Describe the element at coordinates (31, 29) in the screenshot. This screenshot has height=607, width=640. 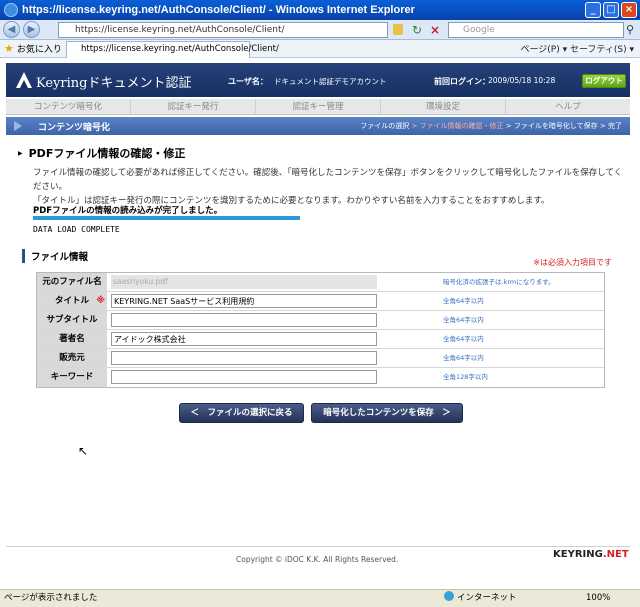
I see `forward-arrow-icon: ▶` at that location.